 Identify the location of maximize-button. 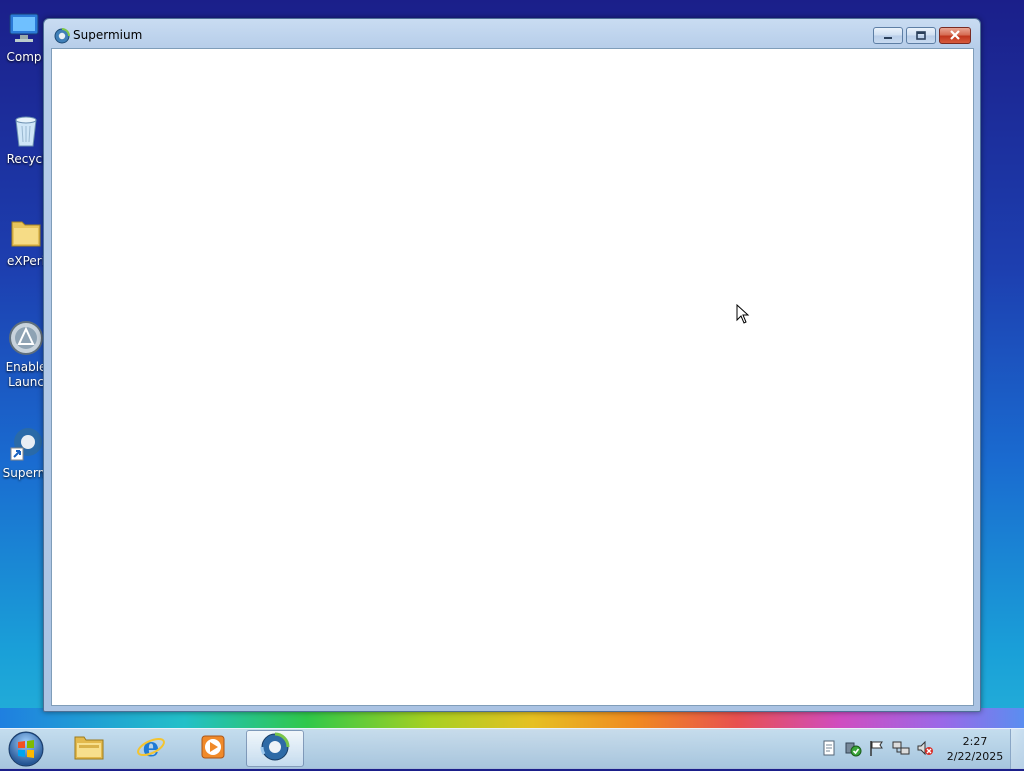
(921, 35).